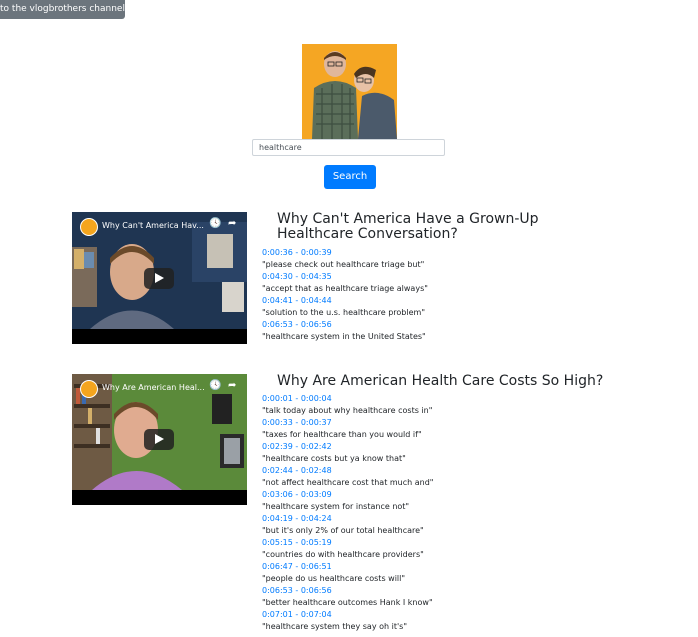  Describe the element at coordinates (344, 336) in the screenshot. I see `transcript-quote: "healthcare system in the United States"` at that location.